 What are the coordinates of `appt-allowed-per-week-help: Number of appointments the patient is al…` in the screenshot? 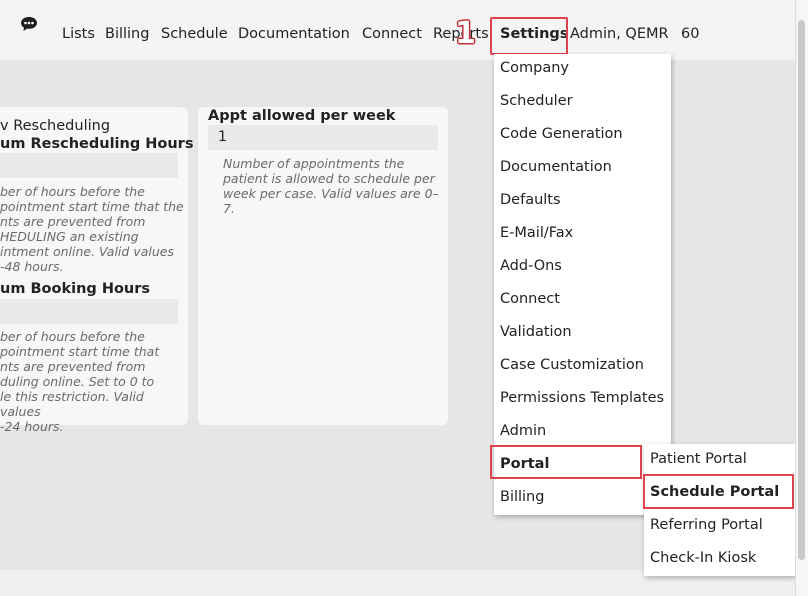 It's located at (331, 186).